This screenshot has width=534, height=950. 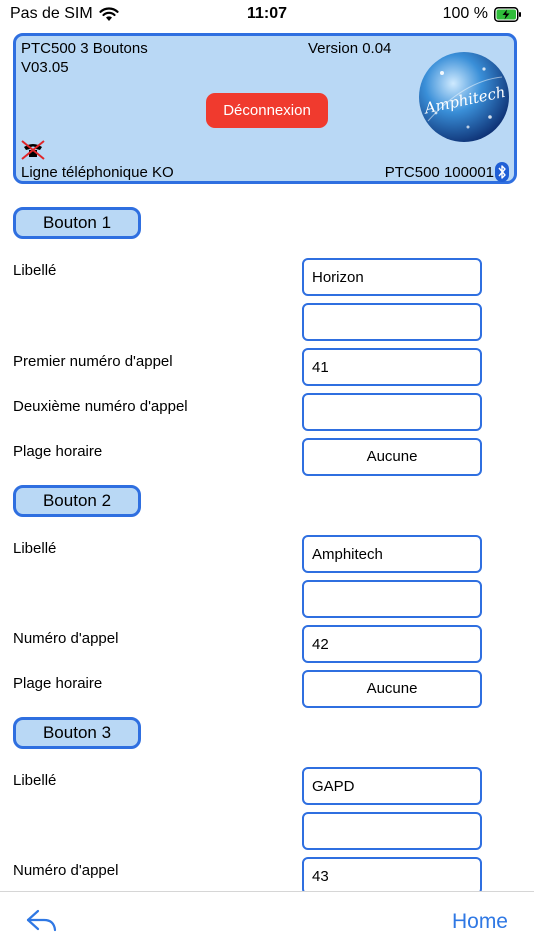 I want to click on firmware-version: V03.05, so click(x=45, y=67).